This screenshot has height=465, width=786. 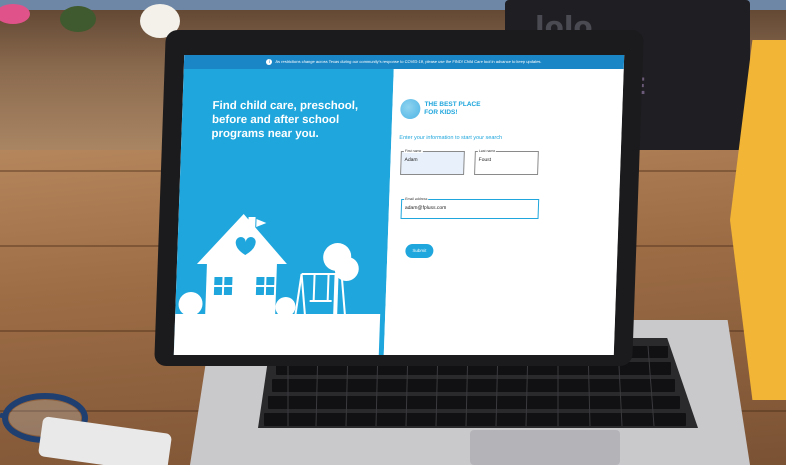 I want to click on email-value: adam@fpluss.com, so click(x=425, y=208).